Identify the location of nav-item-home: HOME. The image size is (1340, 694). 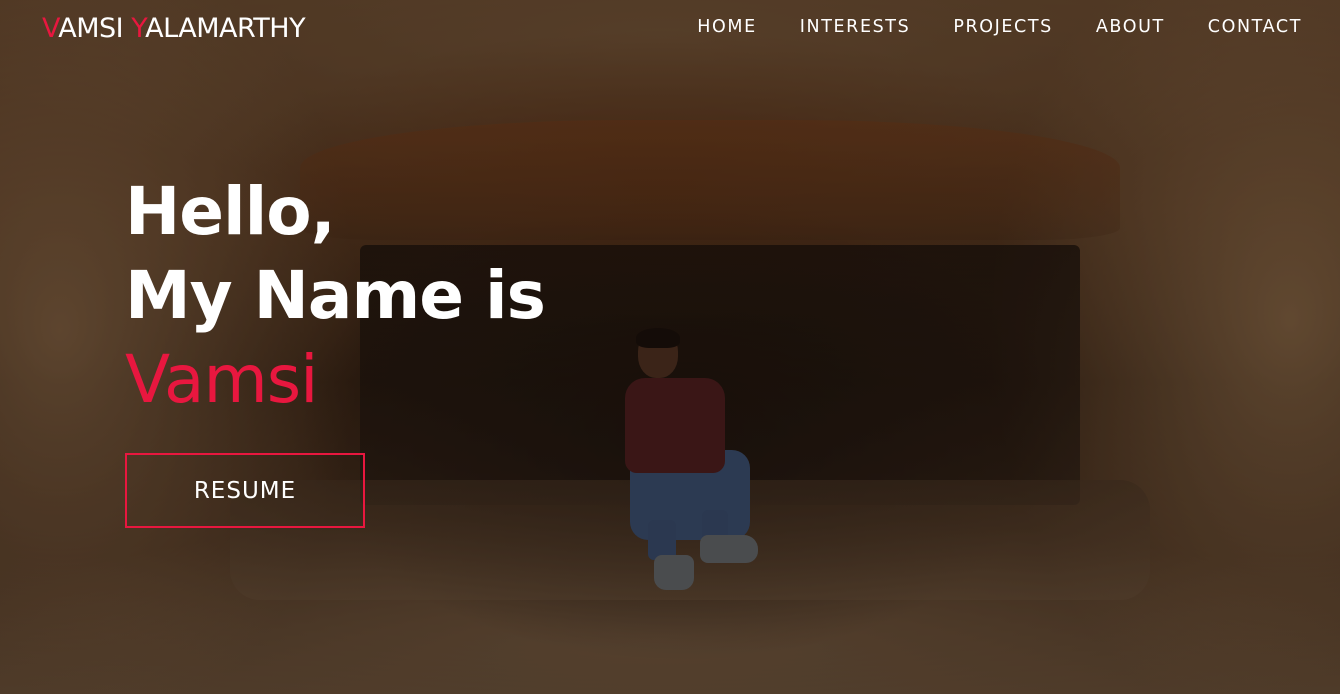
(727, 27).